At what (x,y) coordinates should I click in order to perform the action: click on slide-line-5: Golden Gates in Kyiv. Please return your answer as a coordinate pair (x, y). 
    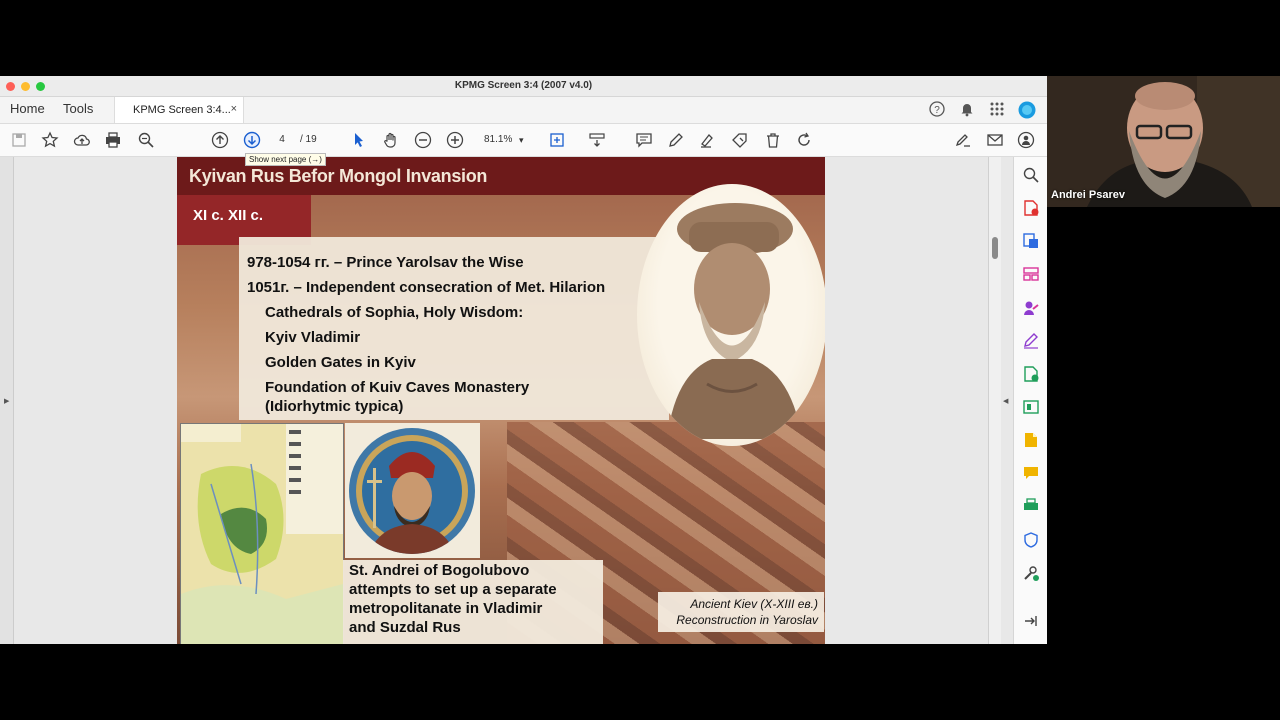
    Looking at the image, I should click on (340, 362).